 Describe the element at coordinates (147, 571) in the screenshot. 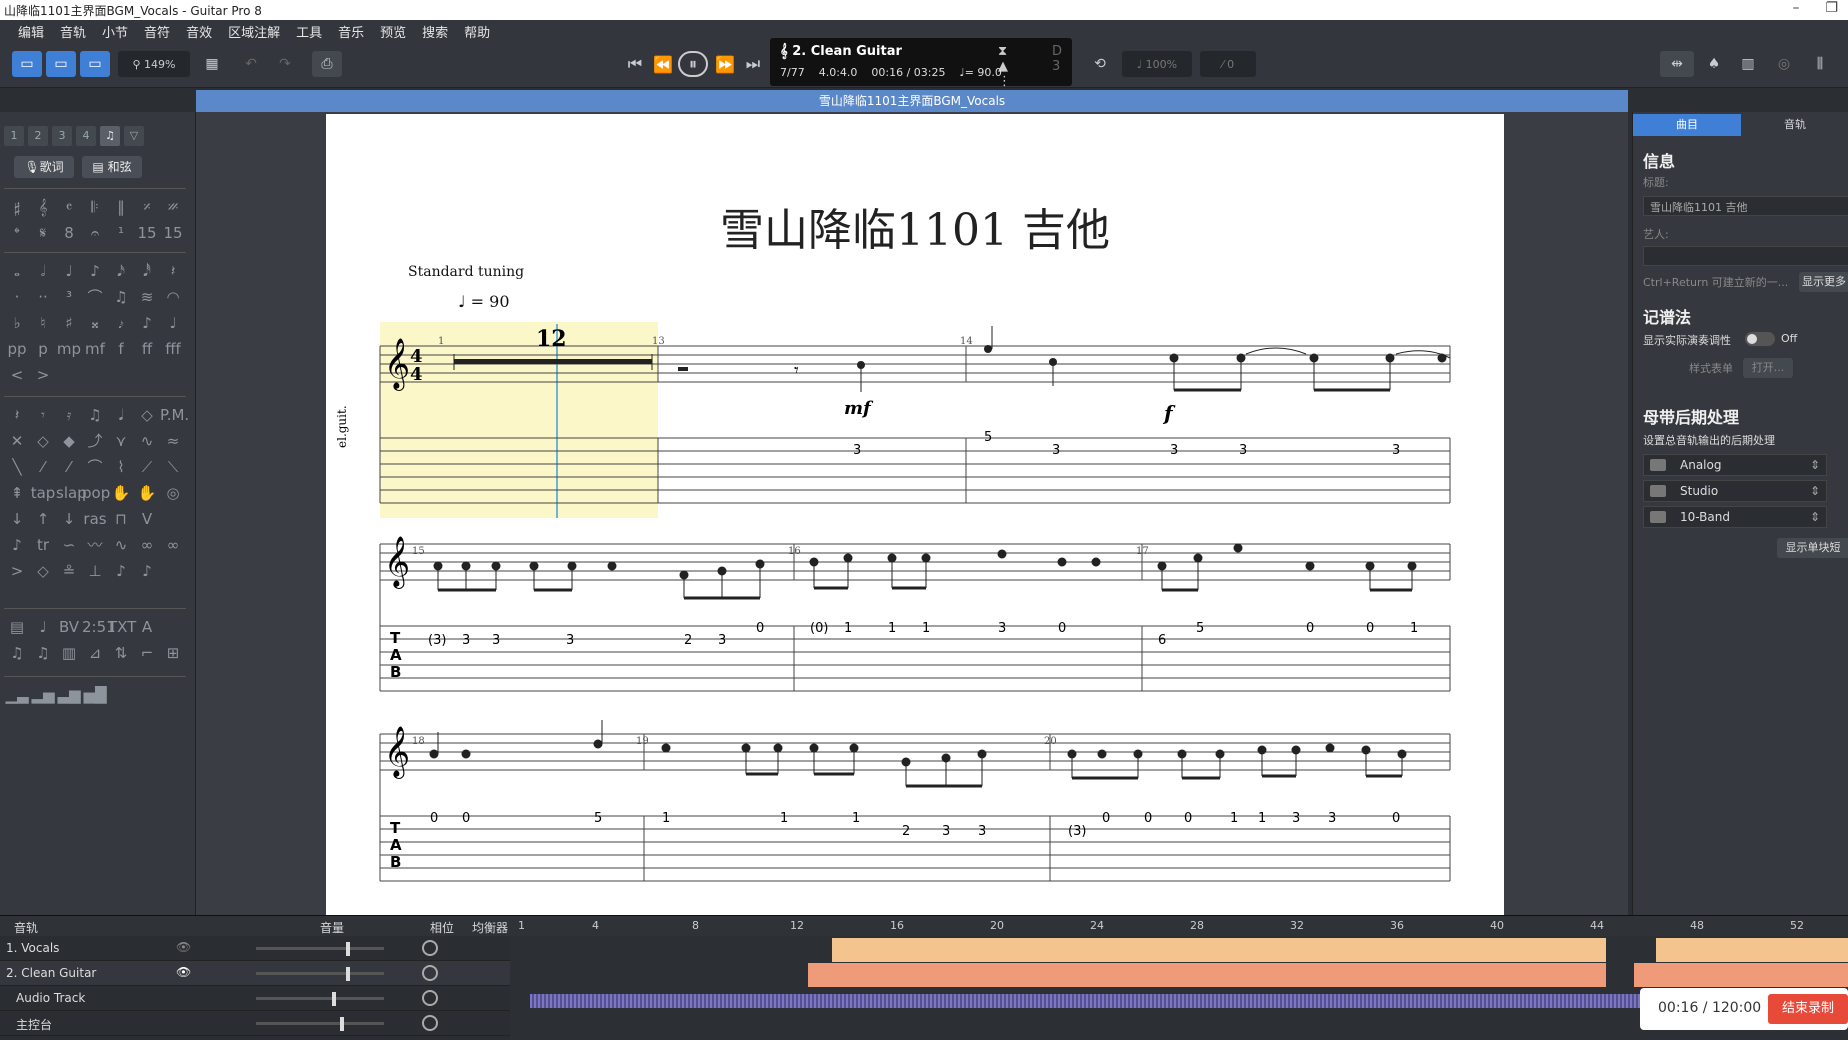

I see `heavy-accent-icon: ♪` at that location.